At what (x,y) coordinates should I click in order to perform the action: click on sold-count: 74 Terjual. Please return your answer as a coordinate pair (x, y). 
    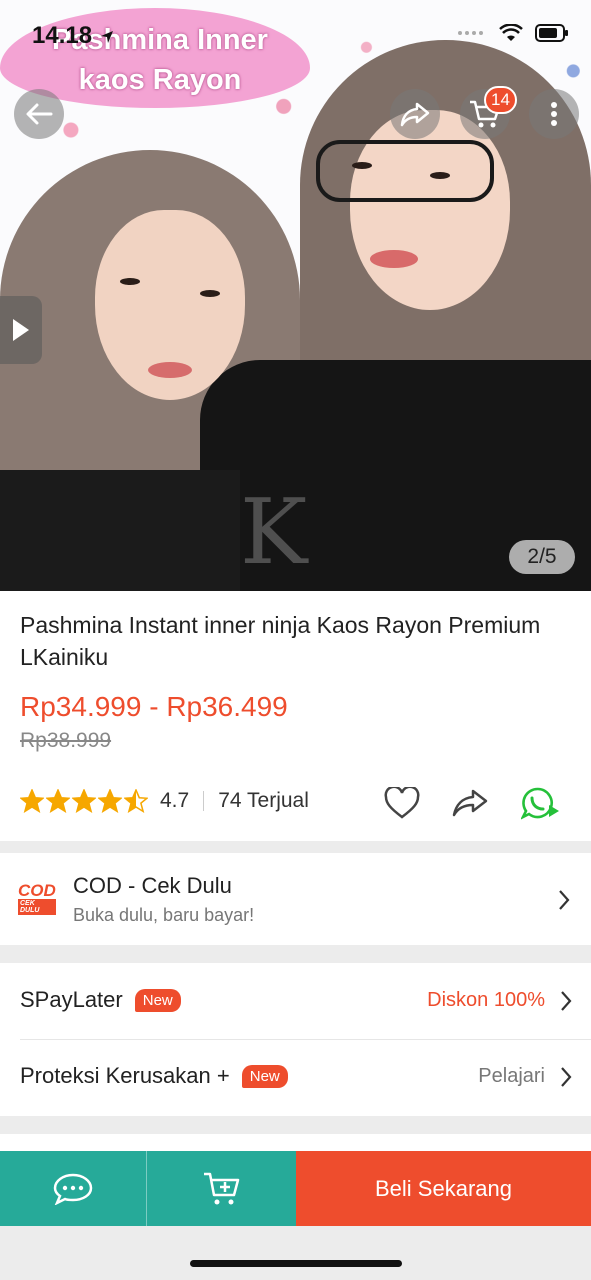
    Looking at the image, I should click on (263, 800).